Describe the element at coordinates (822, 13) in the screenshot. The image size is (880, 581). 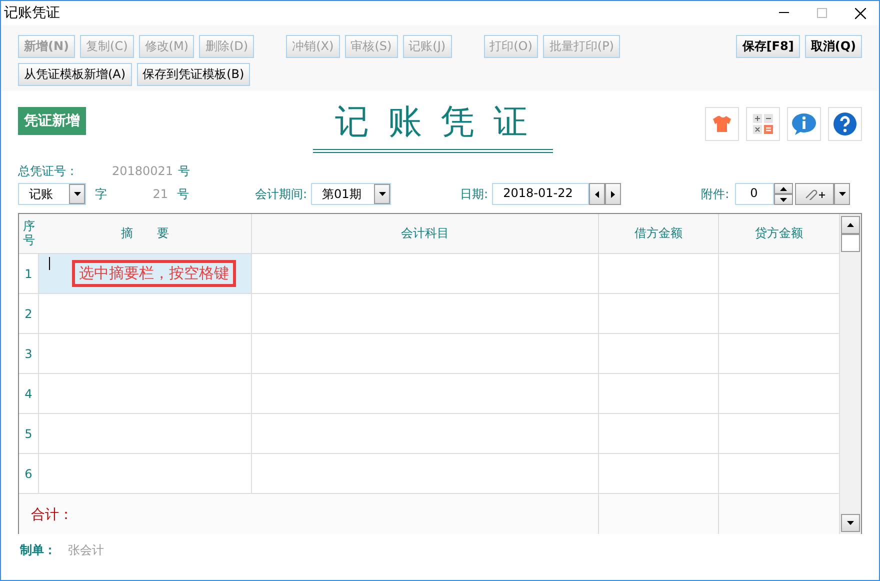
I see `maximize-icon` at that location.